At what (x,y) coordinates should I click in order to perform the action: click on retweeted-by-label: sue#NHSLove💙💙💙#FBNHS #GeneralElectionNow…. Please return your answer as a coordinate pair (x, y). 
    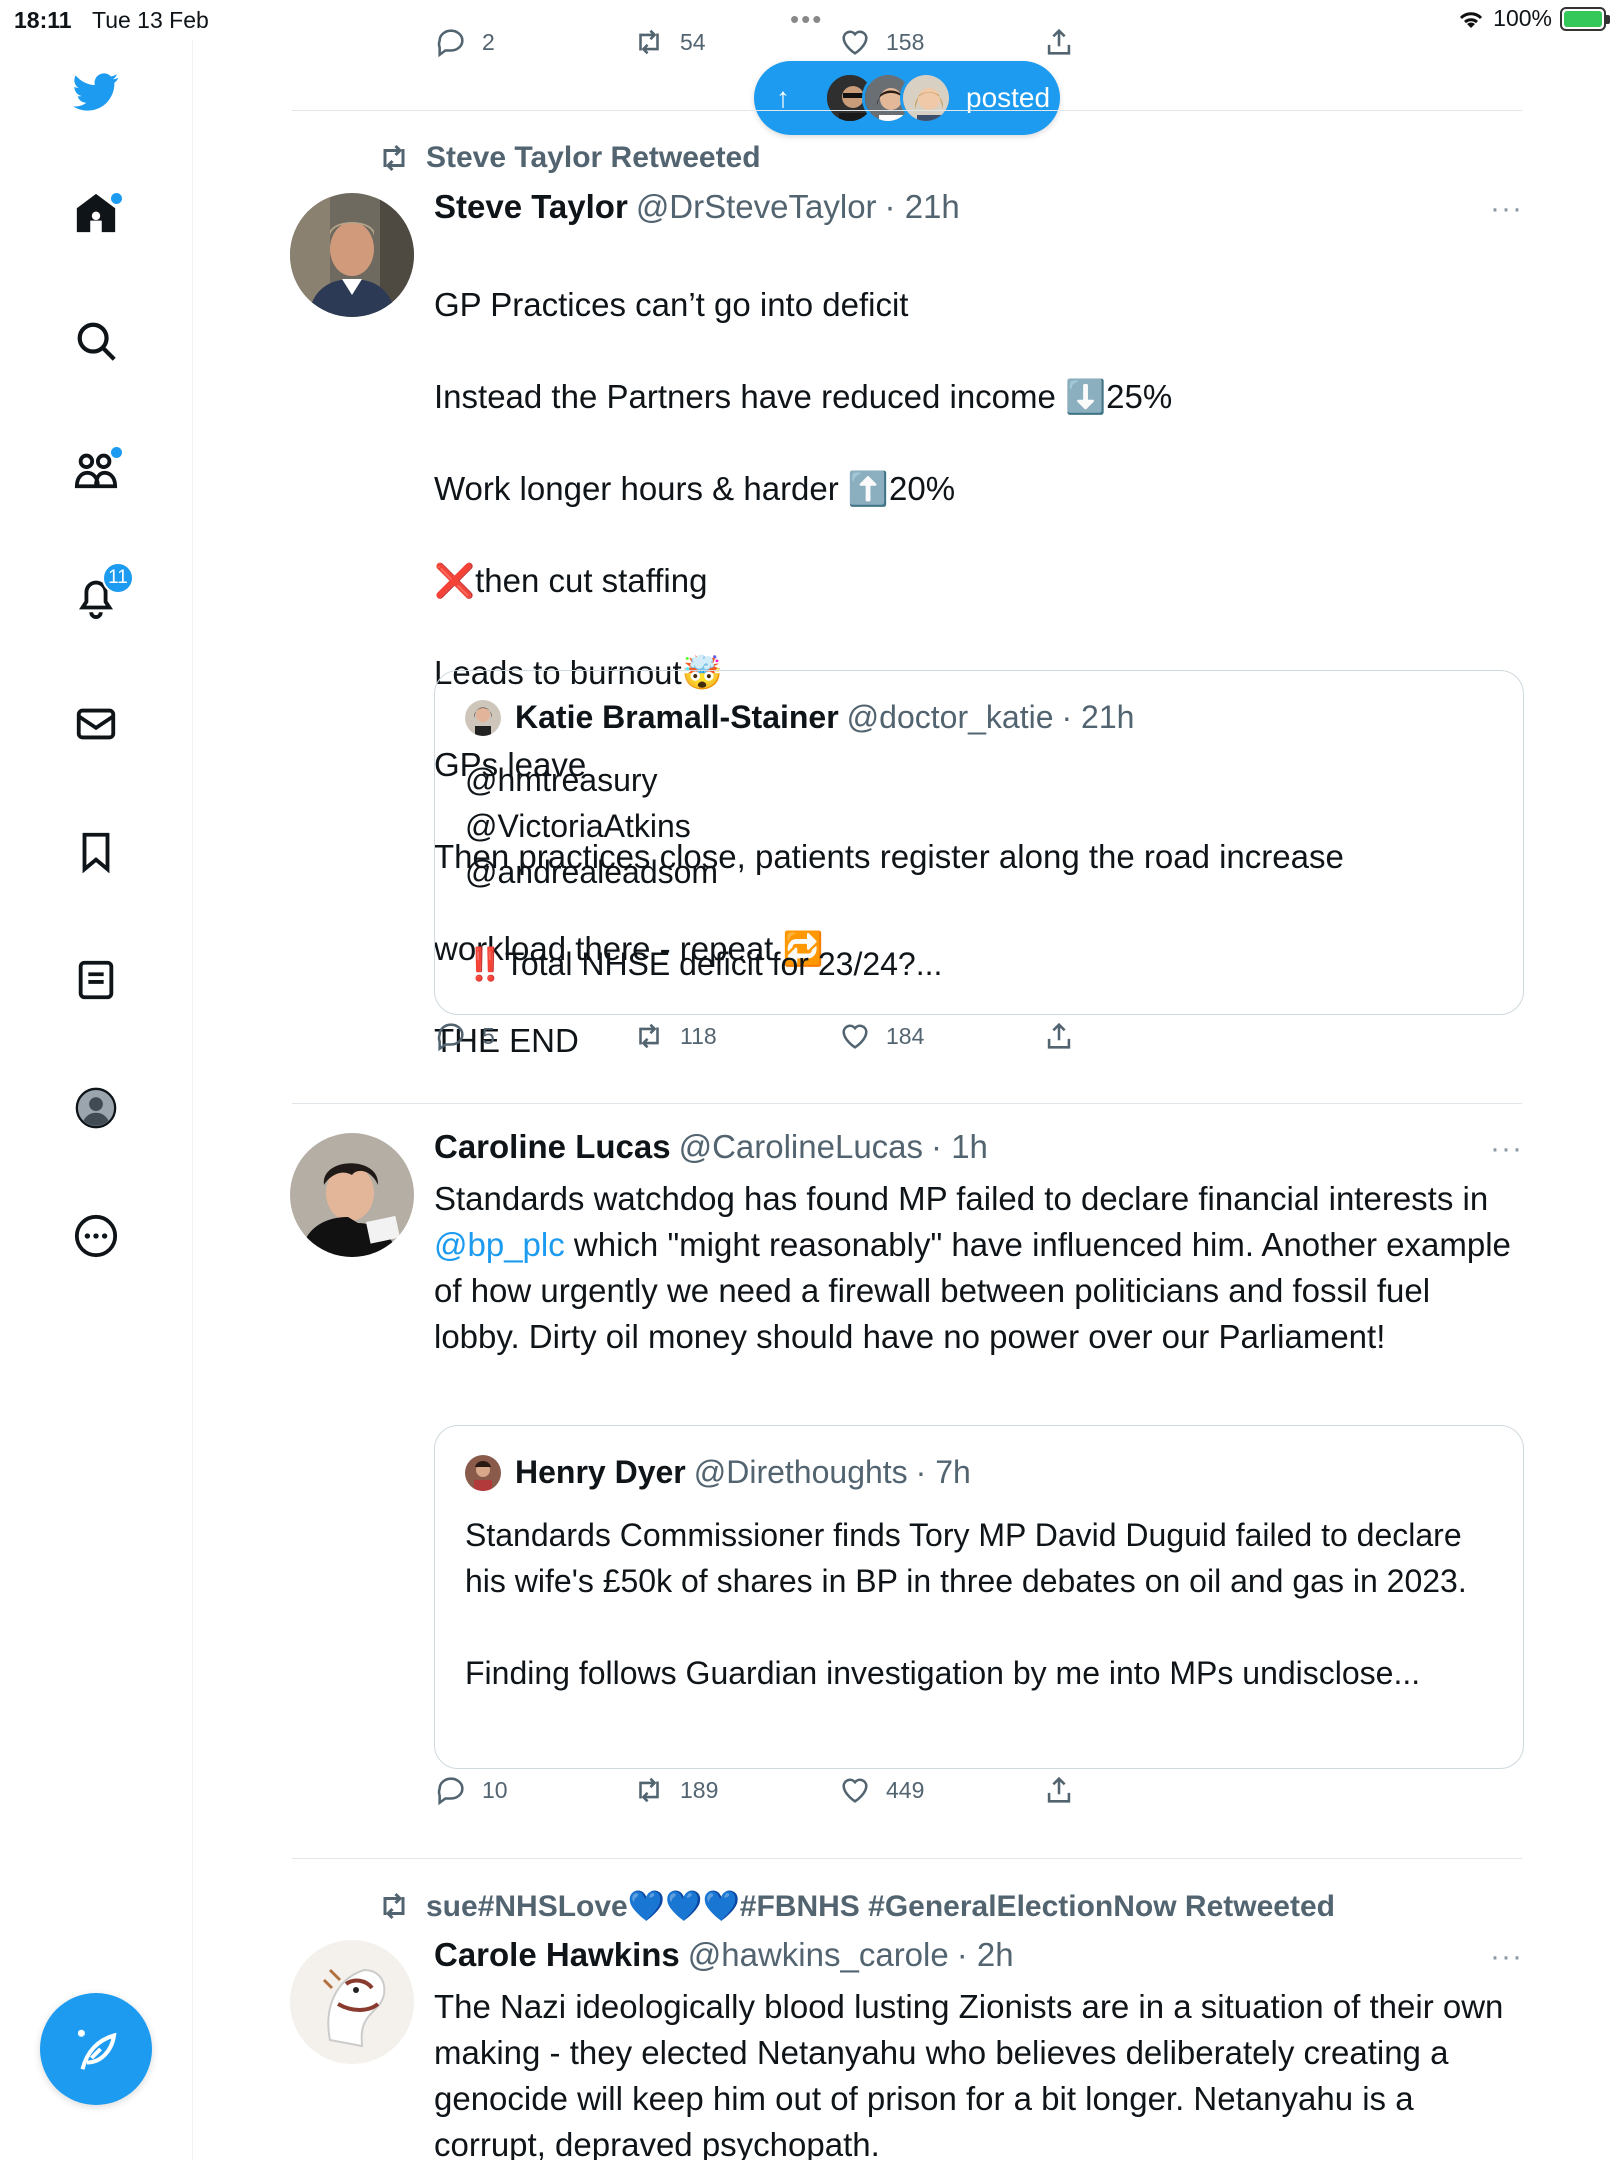
    Looking at the image, I should click on (880, 1906).